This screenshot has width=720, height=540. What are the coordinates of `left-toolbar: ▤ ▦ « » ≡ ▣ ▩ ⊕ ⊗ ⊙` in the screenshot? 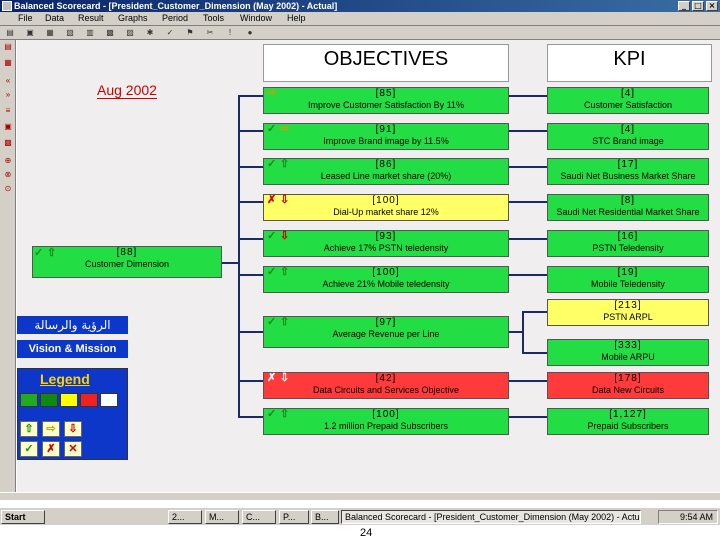 It's located at (8, 266).